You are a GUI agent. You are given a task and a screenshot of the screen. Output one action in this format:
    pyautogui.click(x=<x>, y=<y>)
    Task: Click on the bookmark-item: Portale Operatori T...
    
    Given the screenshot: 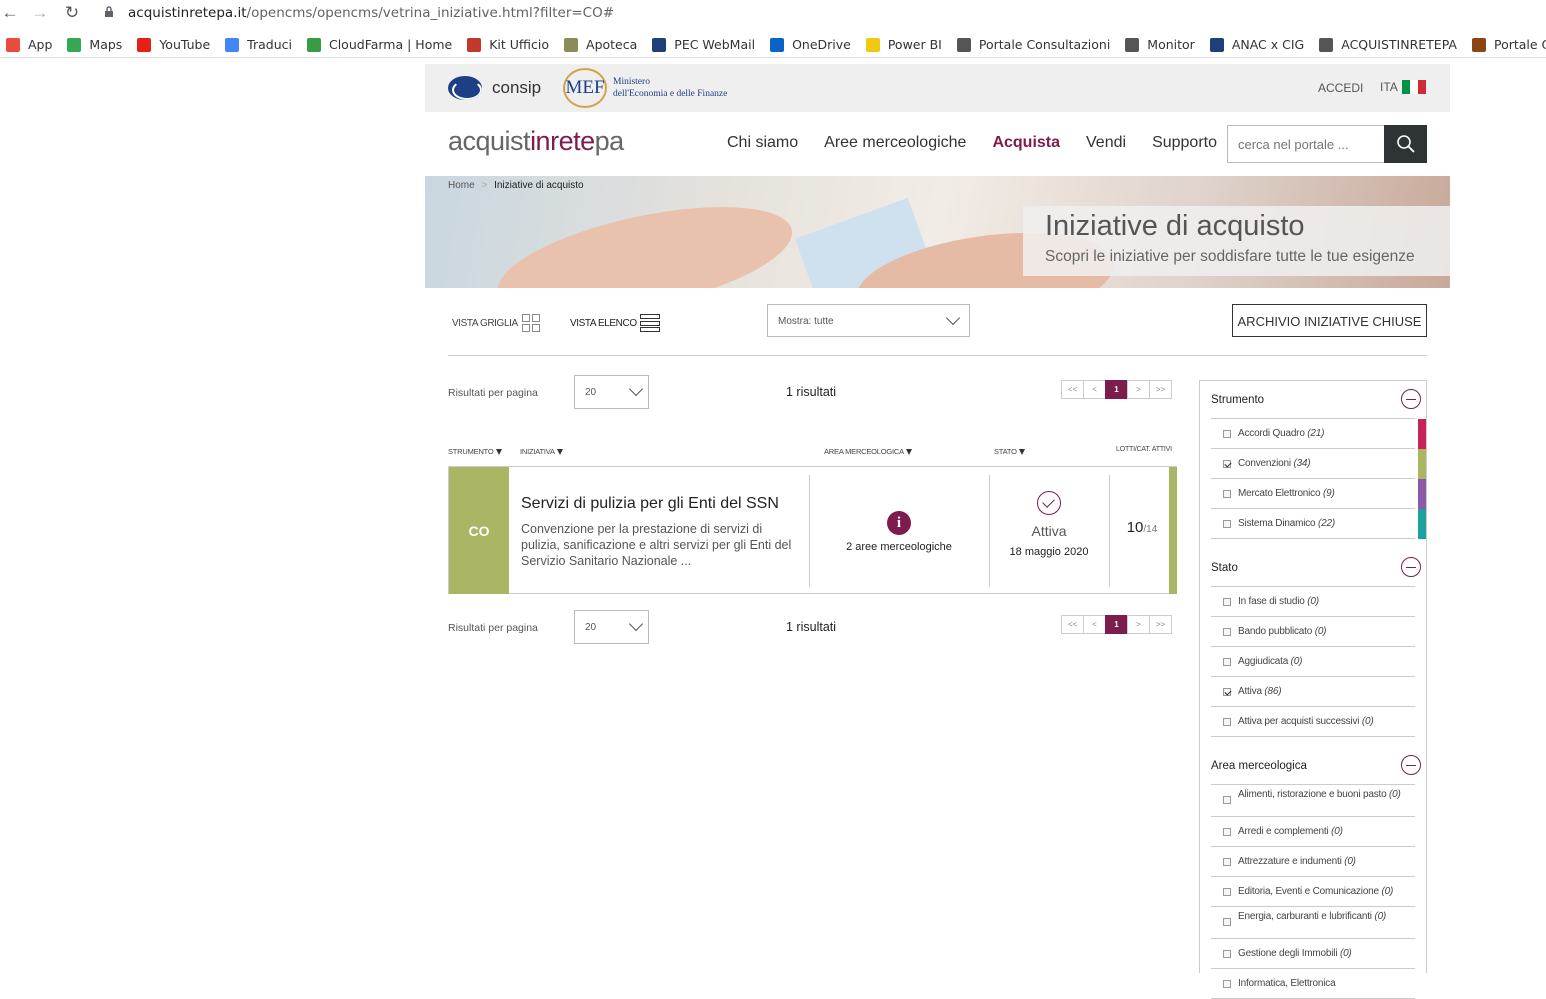 What is the action you would take?
    pyautogui.click(x=1506, y=44)
    